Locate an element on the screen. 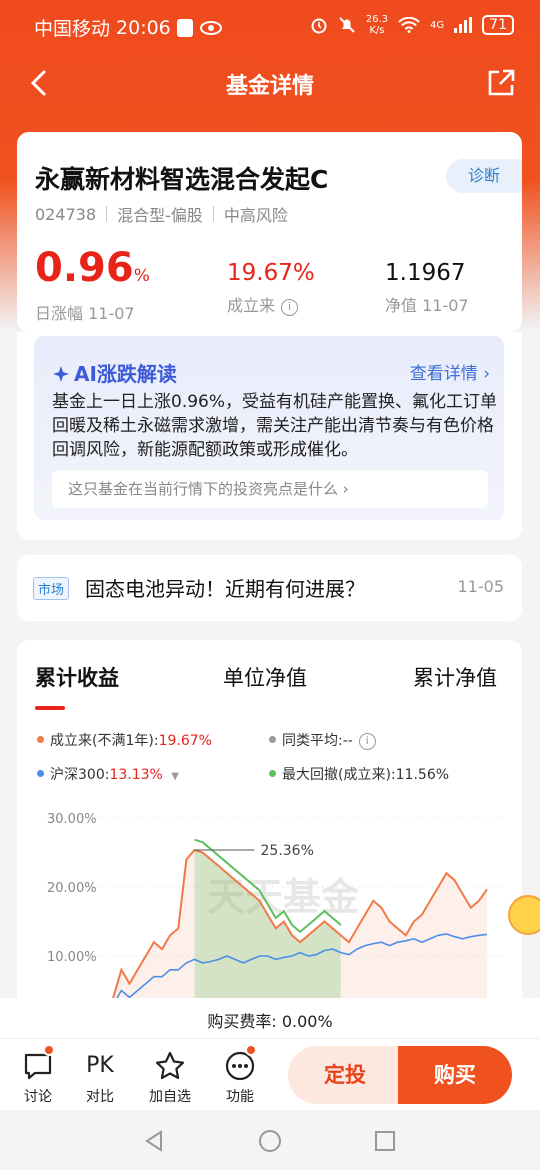  sparkle-icon is located at coordinates (61, 374).